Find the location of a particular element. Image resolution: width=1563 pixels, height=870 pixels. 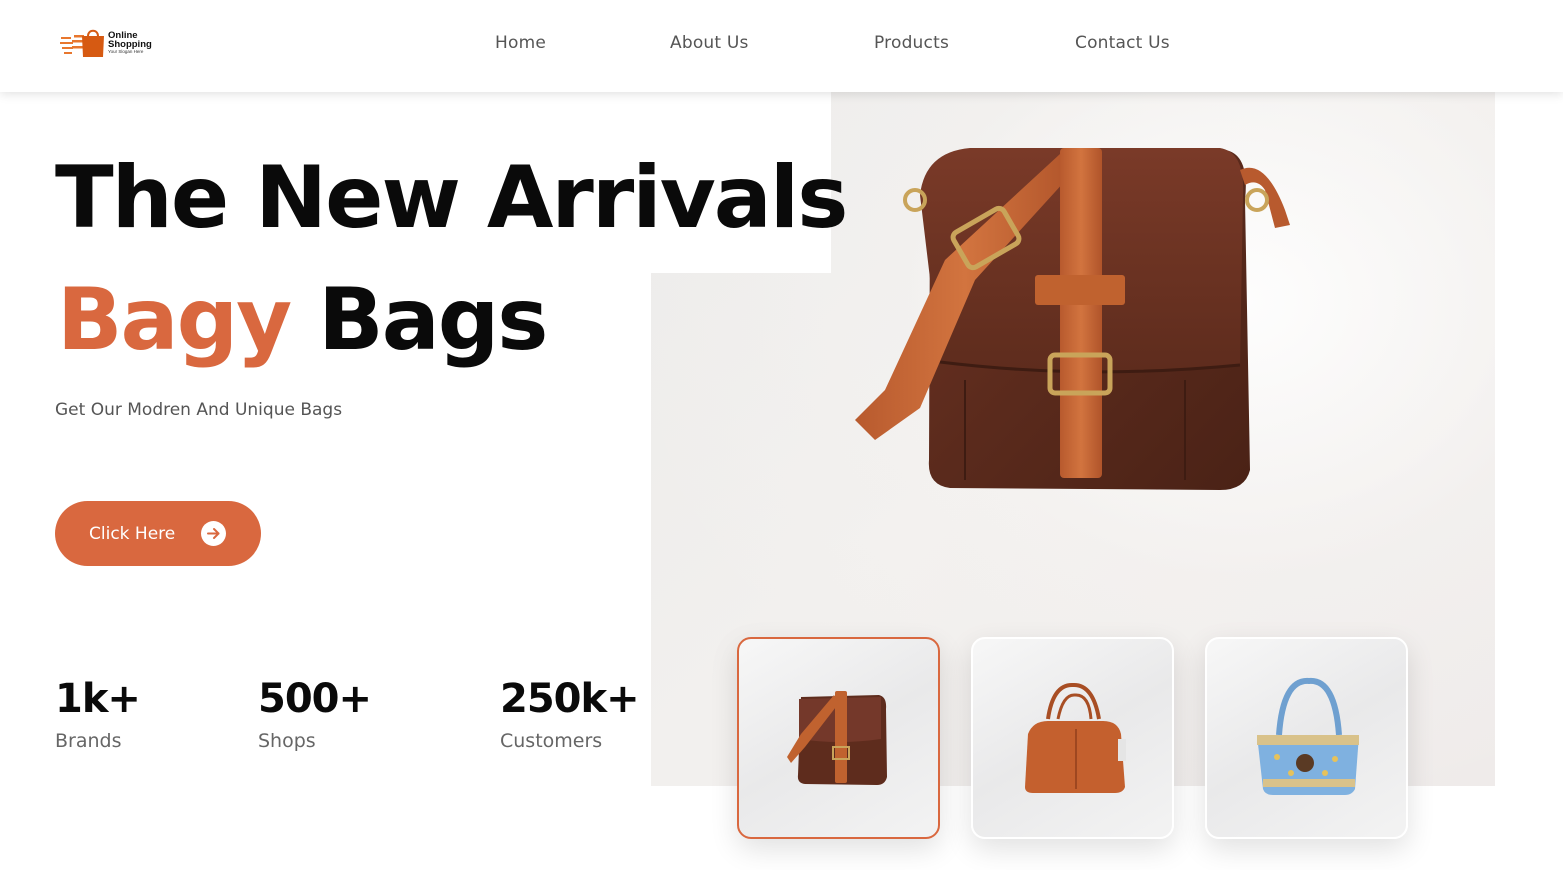

cta-label: Click Here is located at coordinates (132, 533).